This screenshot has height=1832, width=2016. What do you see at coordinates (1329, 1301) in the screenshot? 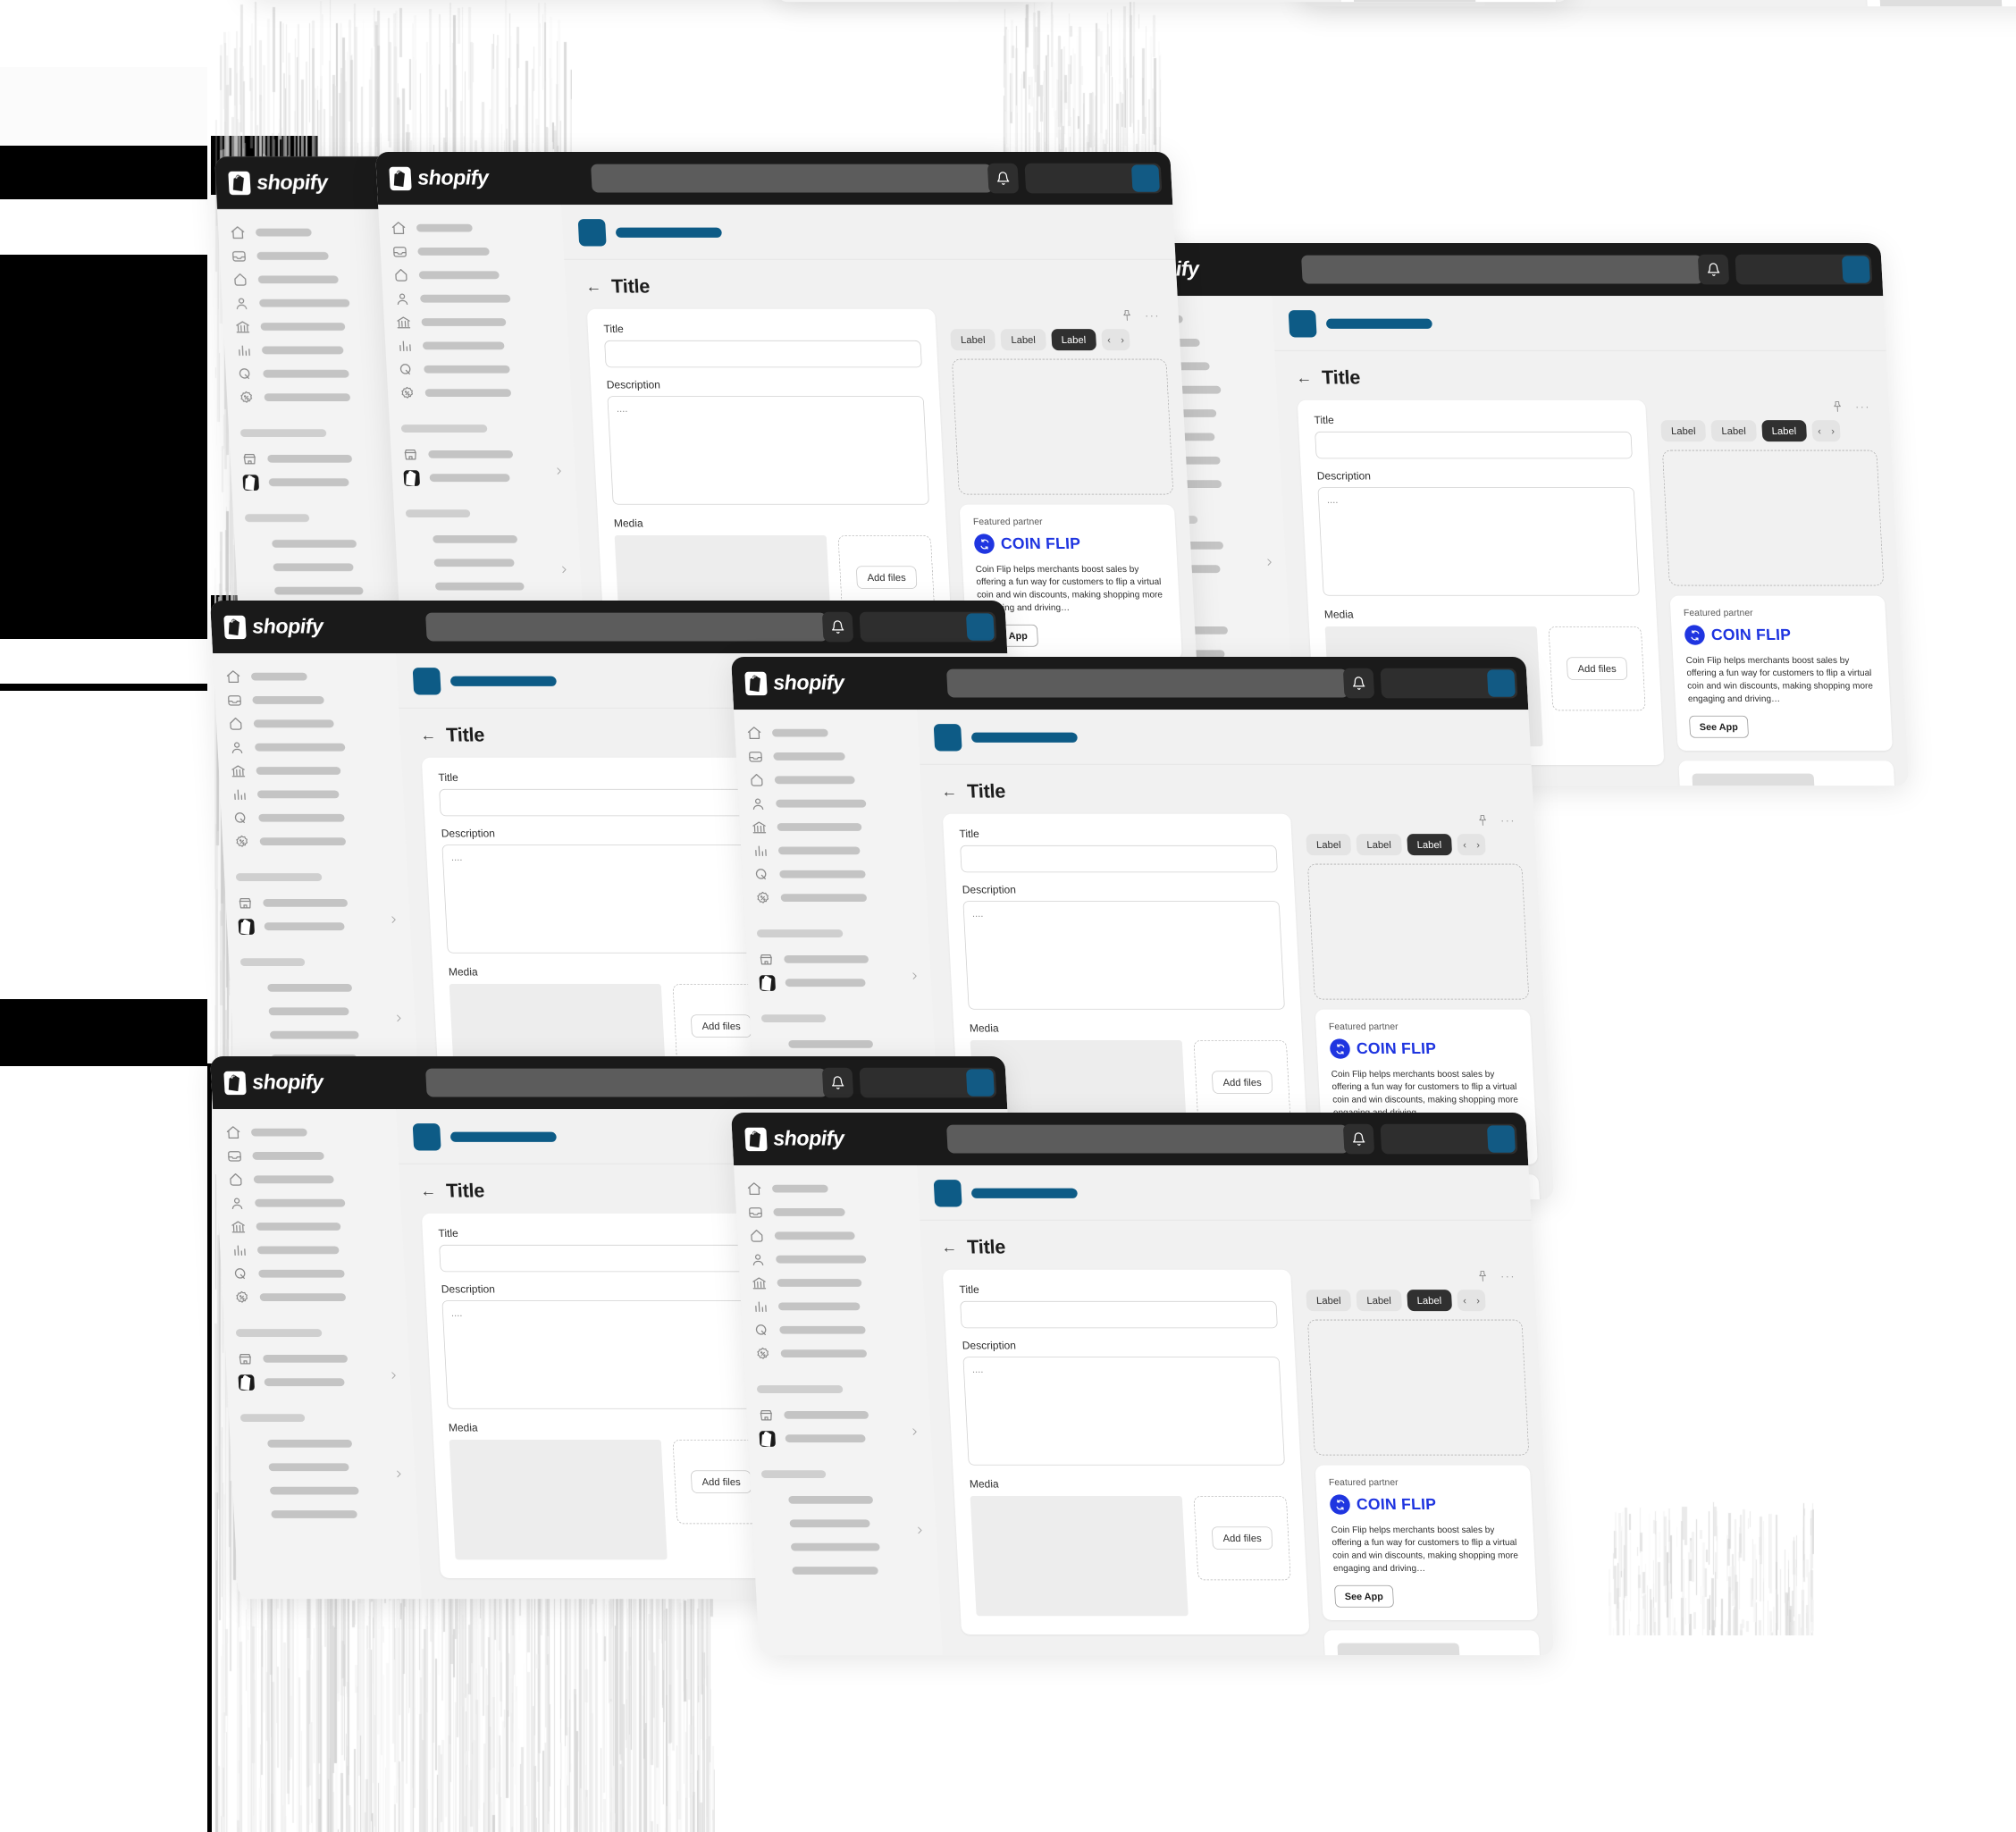
I see `tab-label-1: Label` at bounding box center [1329, 1301].